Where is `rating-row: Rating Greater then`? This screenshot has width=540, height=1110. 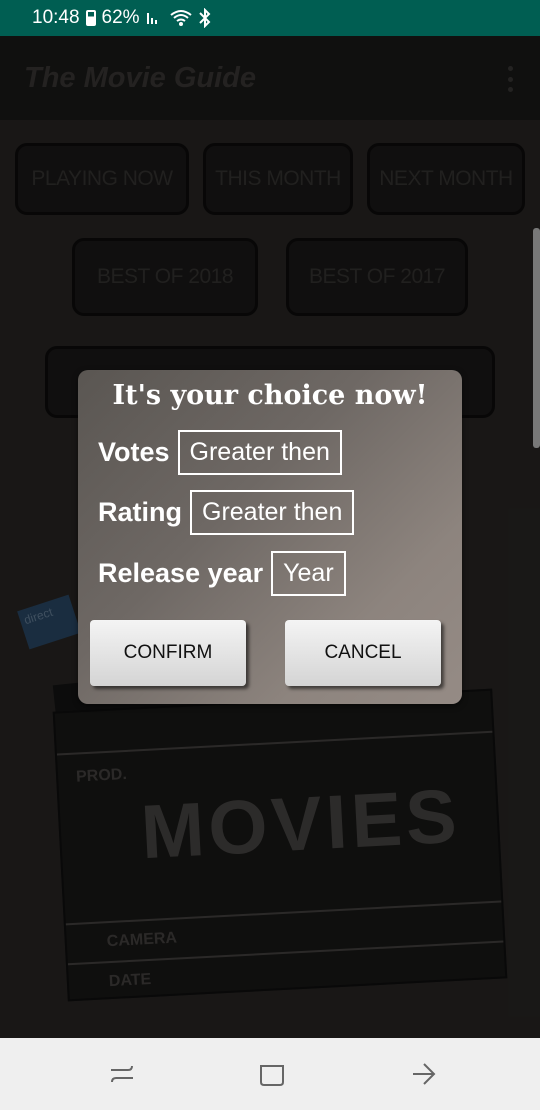 rating-row: Rating Greater then is located at coordinates (226, 512).